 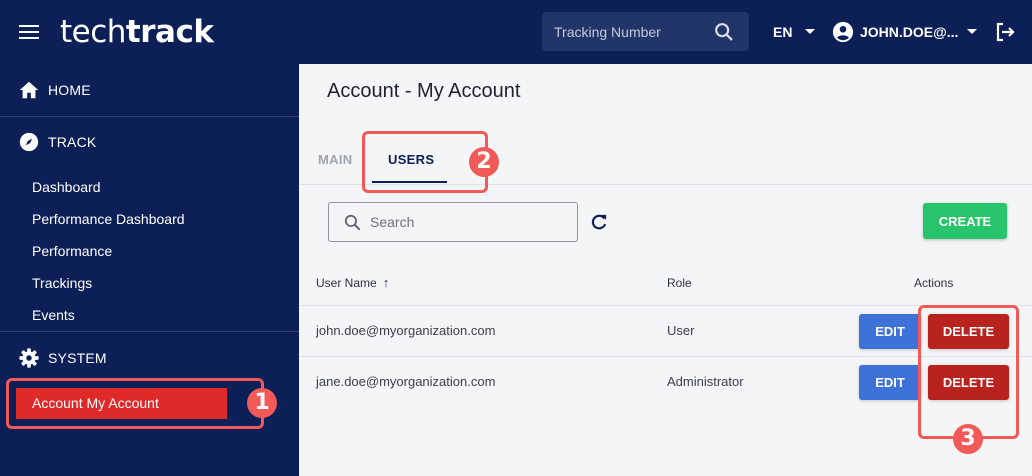 What do you see at coordinates (169, 32) in the screenshot?
I see `logo-text-bold: track` at bounding box center [169, 32].